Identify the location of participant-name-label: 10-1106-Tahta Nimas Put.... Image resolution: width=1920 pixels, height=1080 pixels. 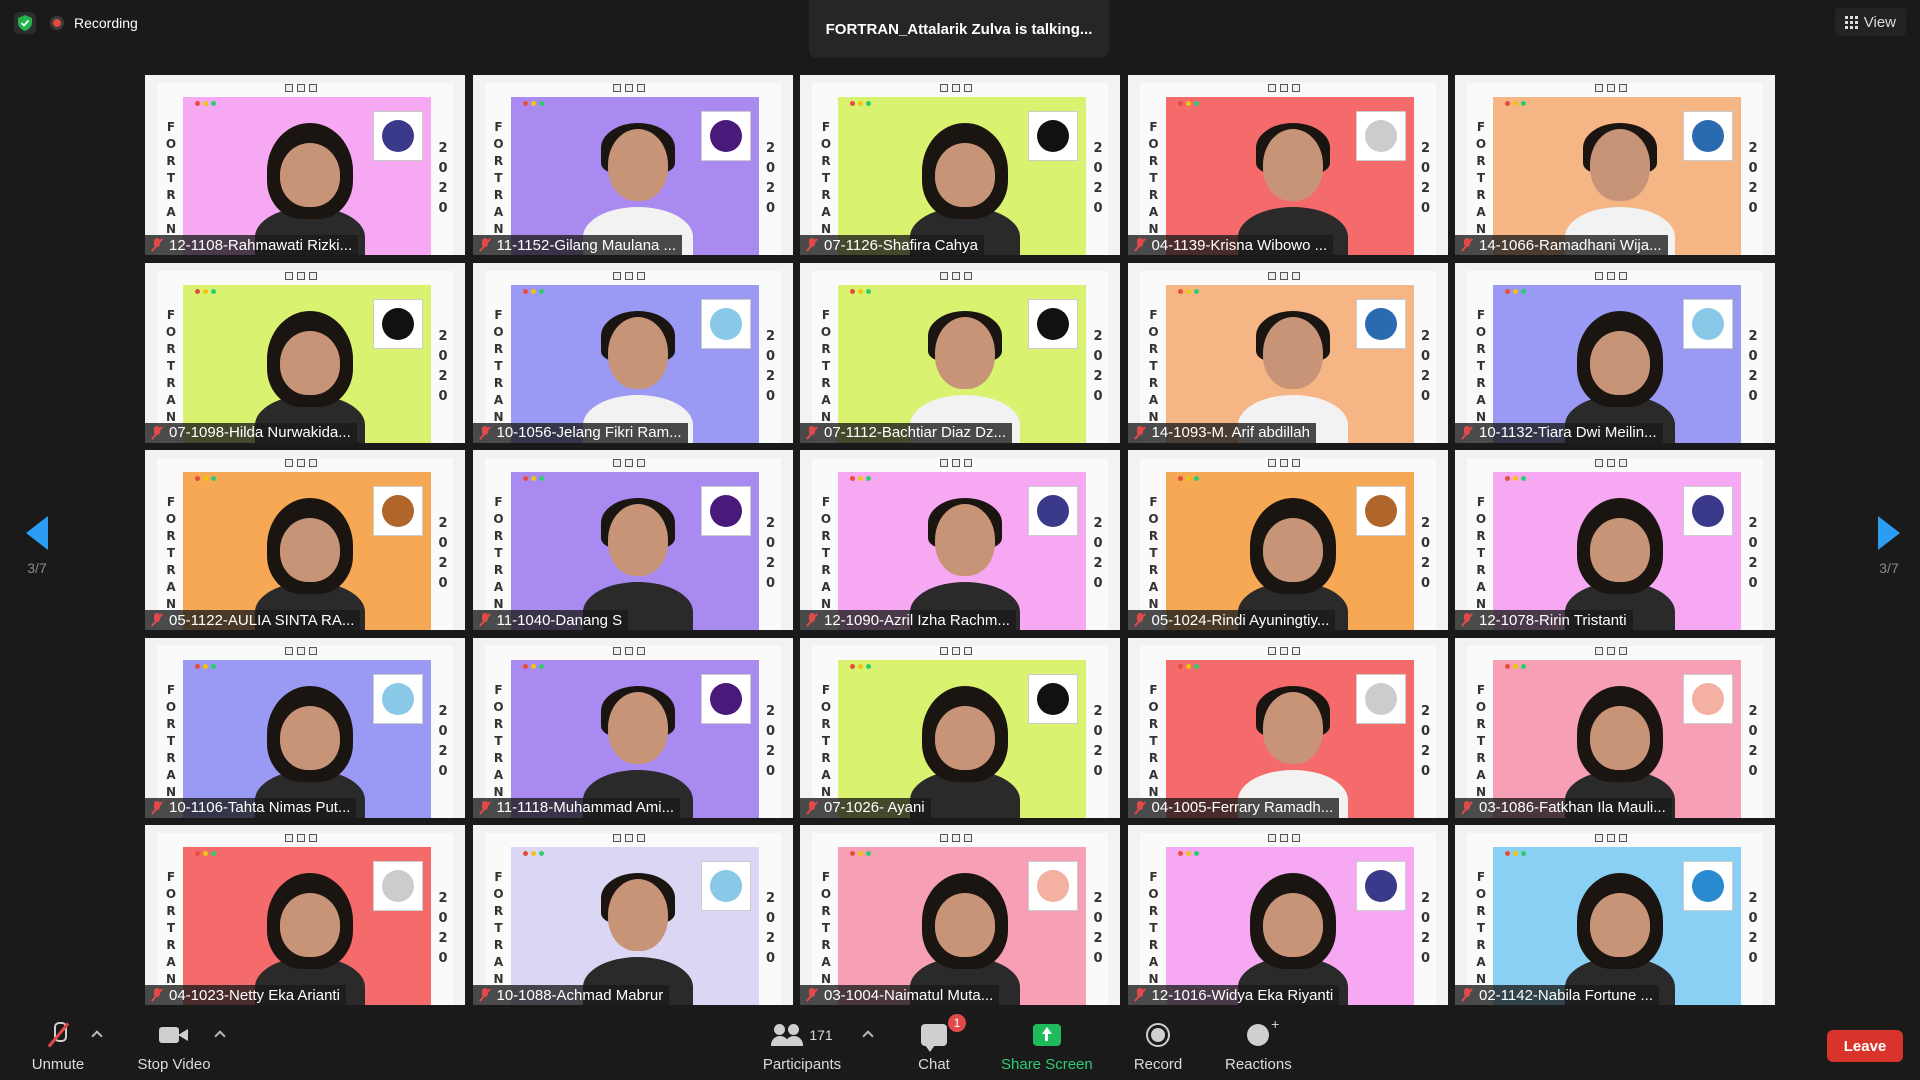
(251, 807).